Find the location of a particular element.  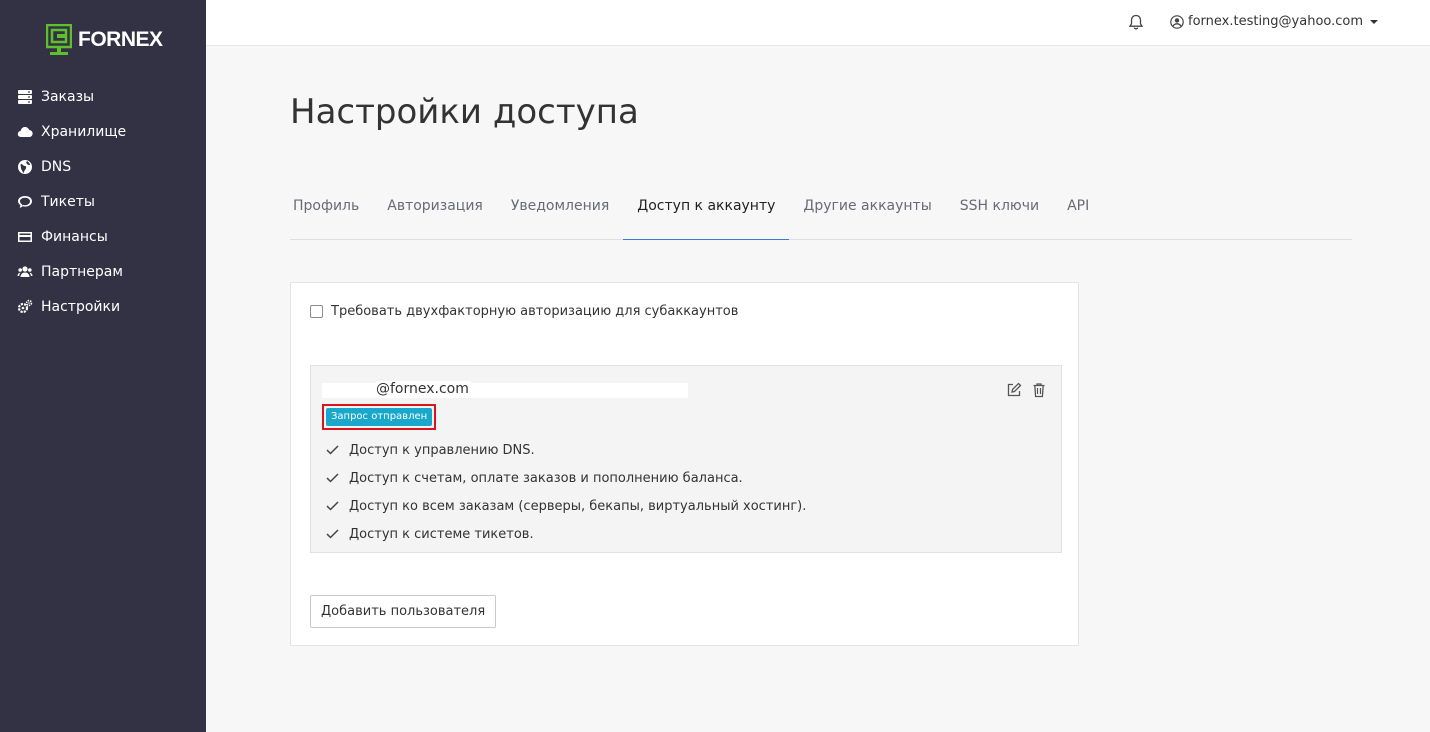

add-user-button: Добавить пользователя is located at coordinates (403, 611).